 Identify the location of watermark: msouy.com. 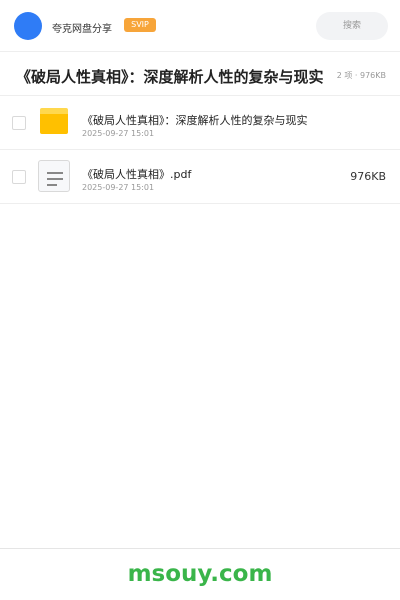
(200, 574).